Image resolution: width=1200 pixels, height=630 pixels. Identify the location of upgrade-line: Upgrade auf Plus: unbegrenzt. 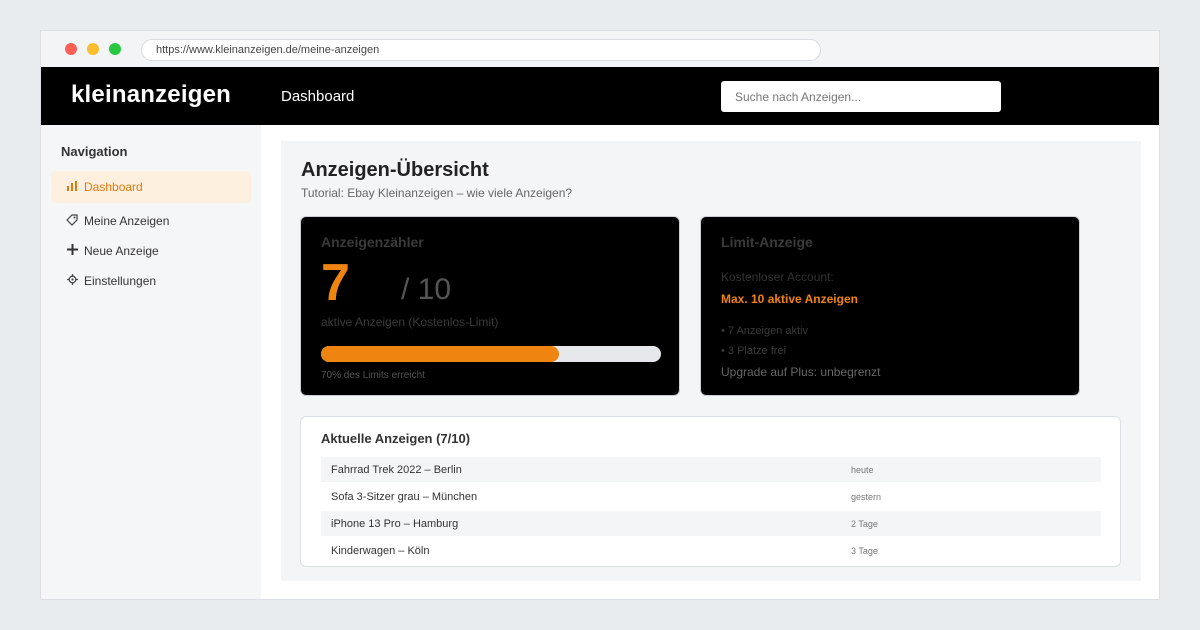
(800, 372).